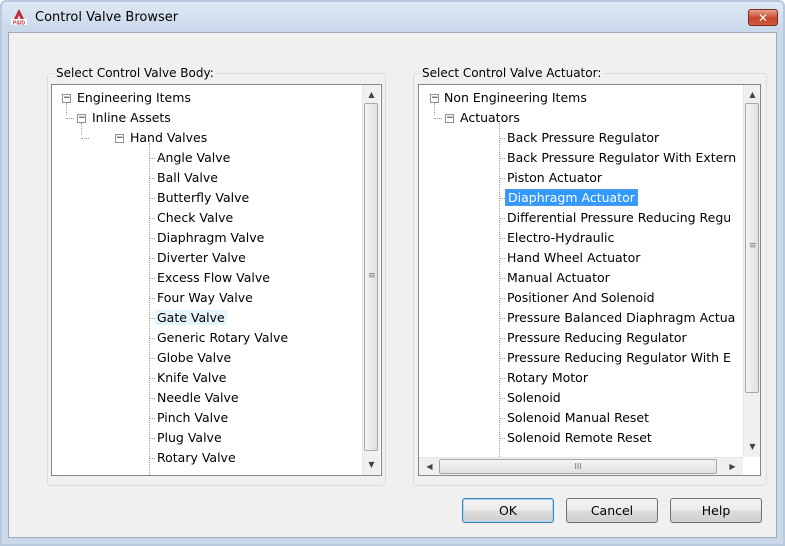 The width and height of the screenshot is (785, 546). I want to click on tree-leaf-item: Piston Actuator, so click(554, 178).